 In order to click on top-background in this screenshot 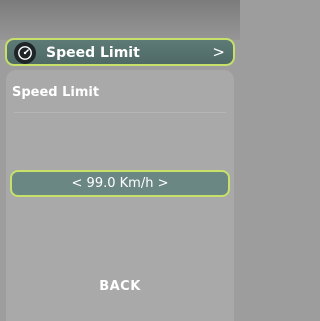, I will do `click(120, 20)`.